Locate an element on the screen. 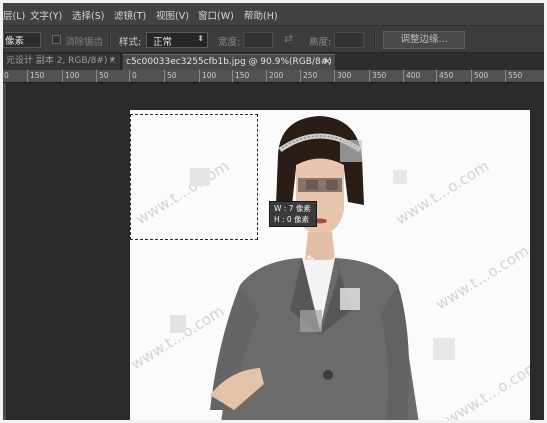 The image size is (547, 423). menu-bar: 层(L) 文字(Y) 选择(S) 滤镜(T) 视图(V) 窗口(W) 帮助(H) is located at coordinates (273, 14).